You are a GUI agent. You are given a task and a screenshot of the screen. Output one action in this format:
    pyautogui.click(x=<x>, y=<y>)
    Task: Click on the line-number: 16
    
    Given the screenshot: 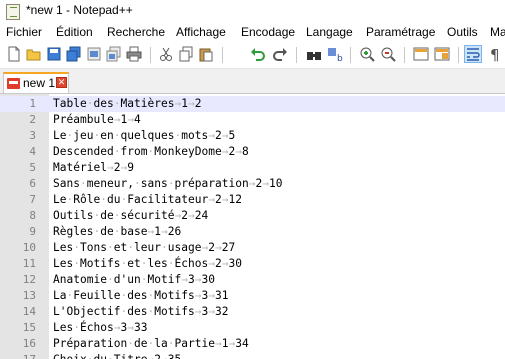 What is the action you would take?
    pyautogui.click(x=29, y=343)
    